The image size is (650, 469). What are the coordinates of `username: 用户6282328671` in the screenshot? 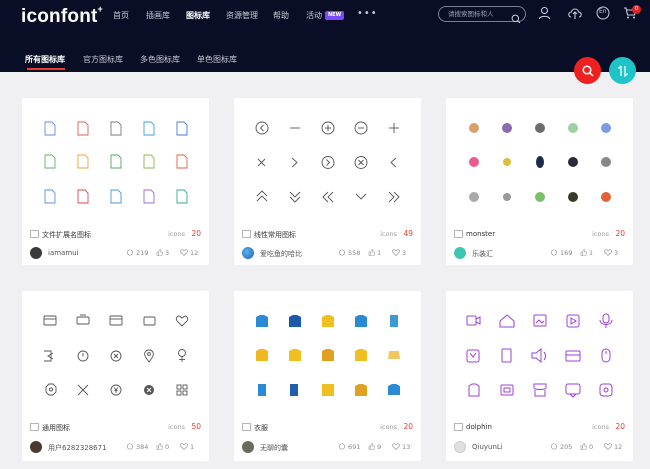 It's located at (77, 448).